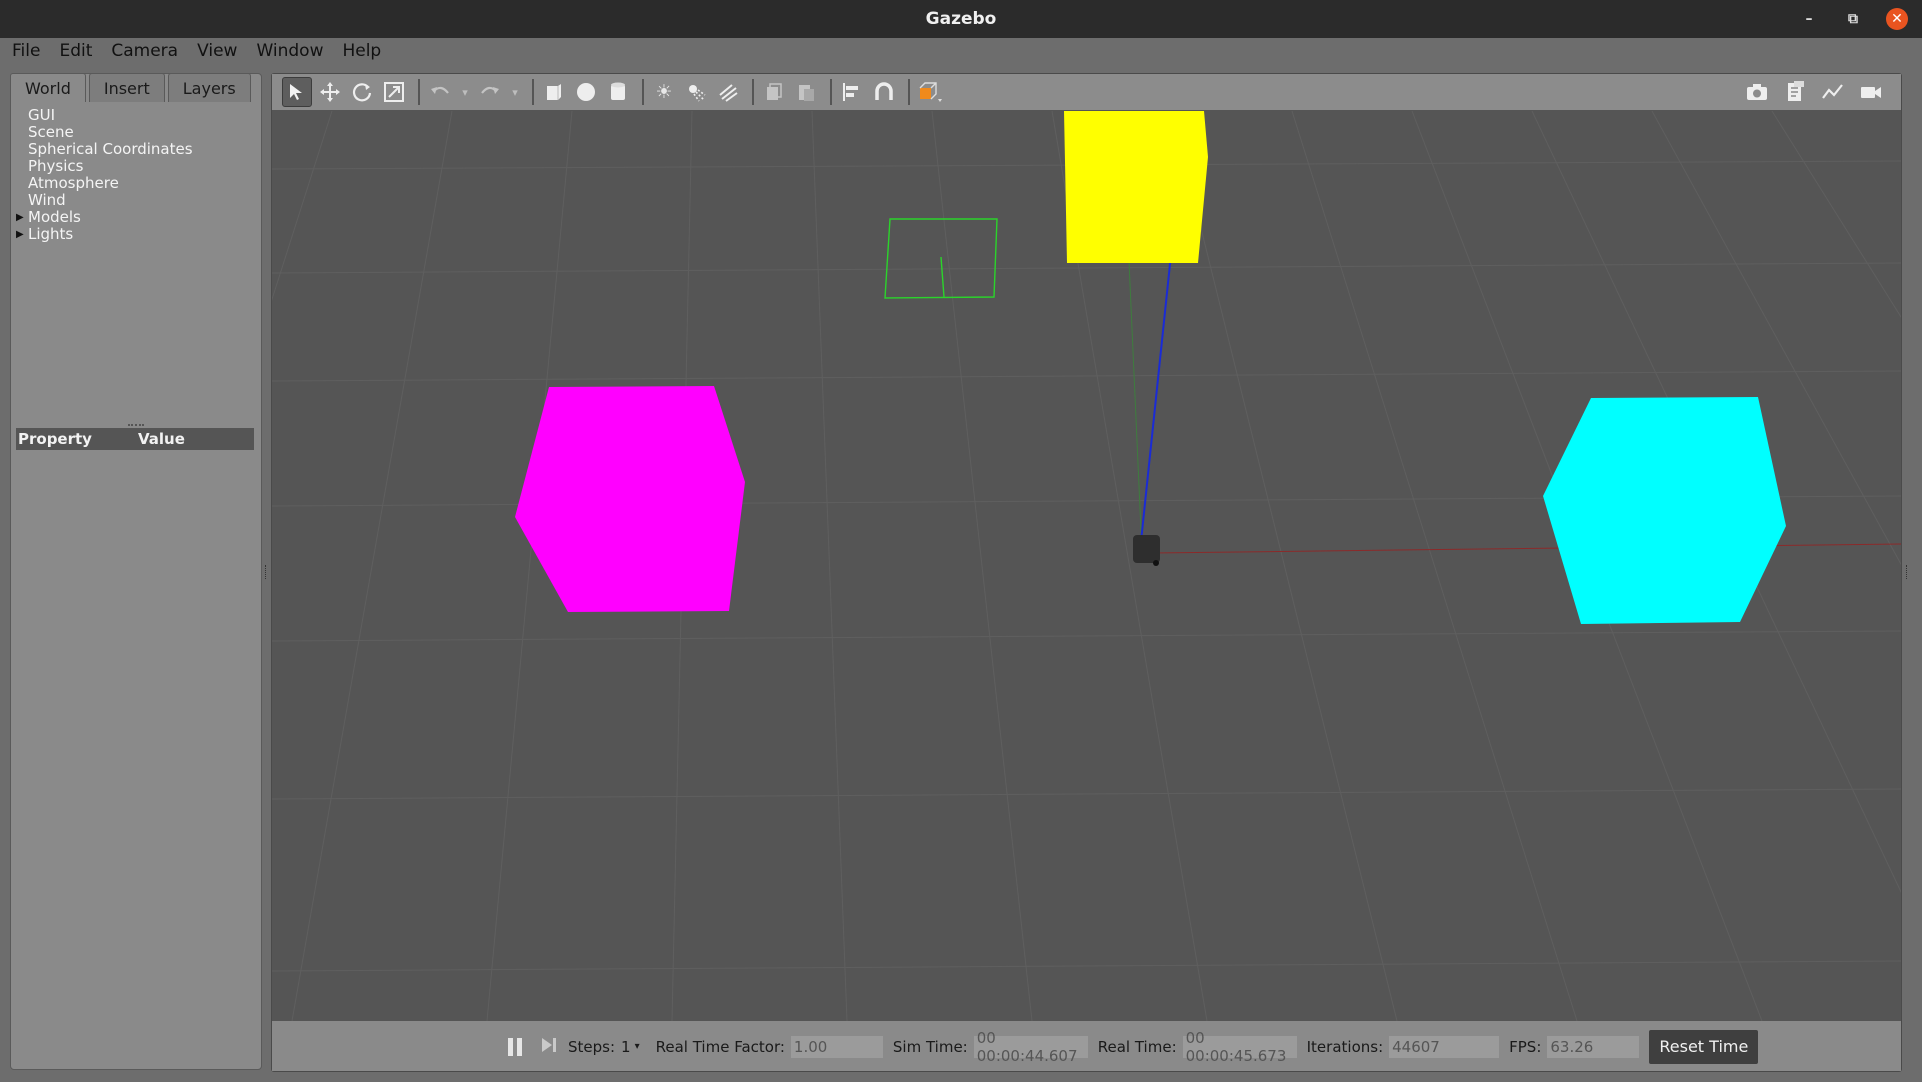 This screenshot has height=1082, width=1922. I want to click on point-light-icon: ☀, so click(664, 92).